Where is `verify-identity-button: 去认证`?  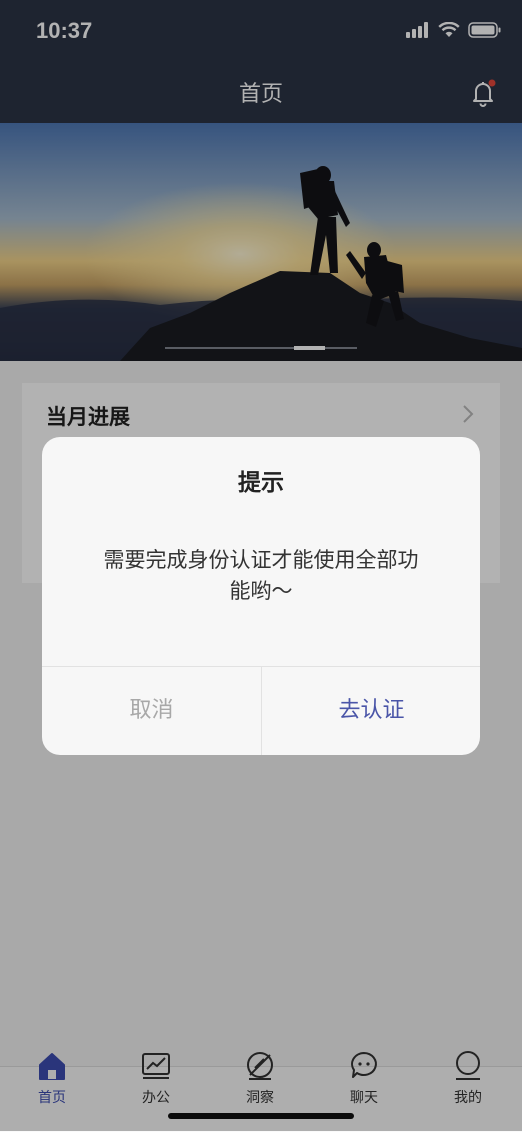
verify-identity-button: 去认证 is located at coordinates (371, 710).